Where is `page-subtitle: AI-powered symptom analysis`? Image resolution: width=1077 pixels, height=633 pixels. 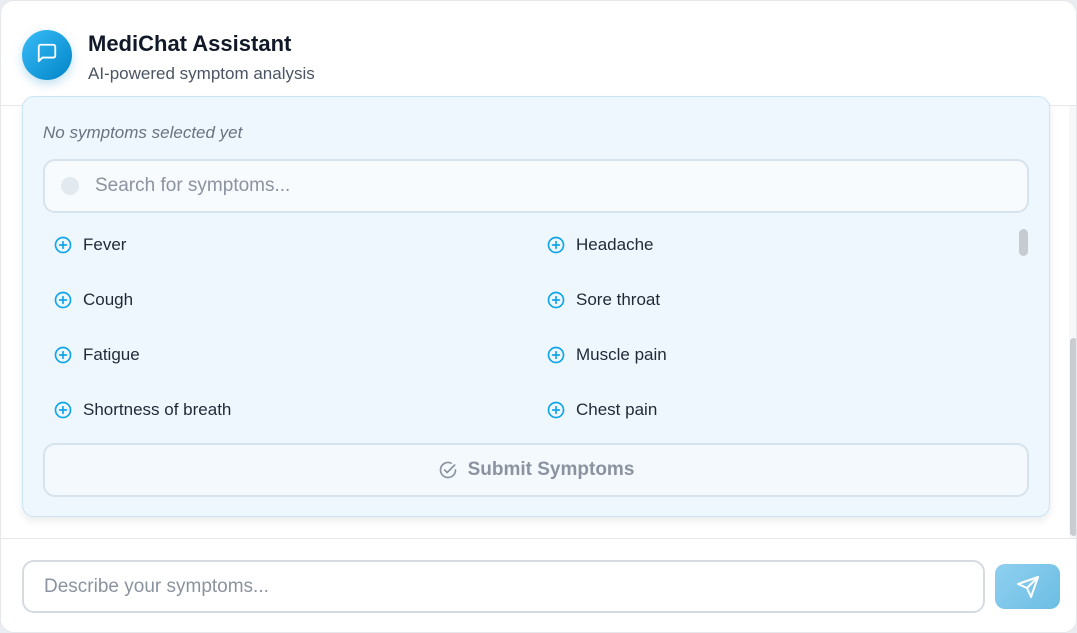 page-subtitle: AI-powered symptom analysis is located at coordinates (201, 73).